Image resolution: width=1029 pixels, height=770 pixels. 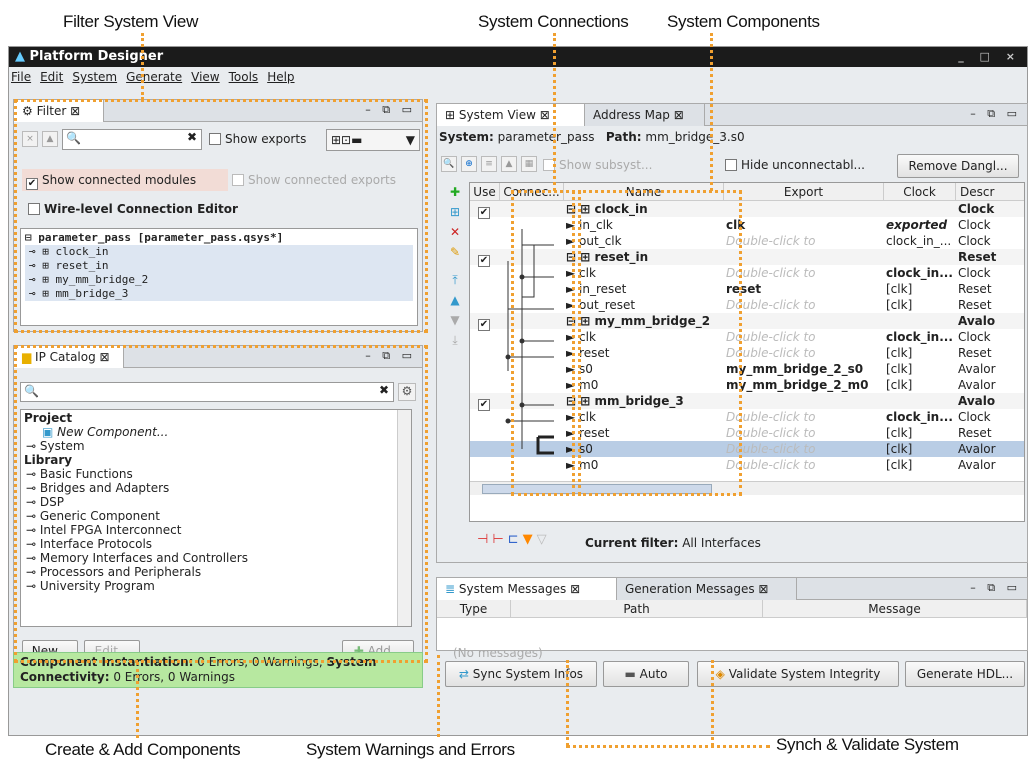 What do you see at coordinates (455, 212) in the screenshot?
I see `add-connection-icon: ⊞` at bounding box center [455, 212].